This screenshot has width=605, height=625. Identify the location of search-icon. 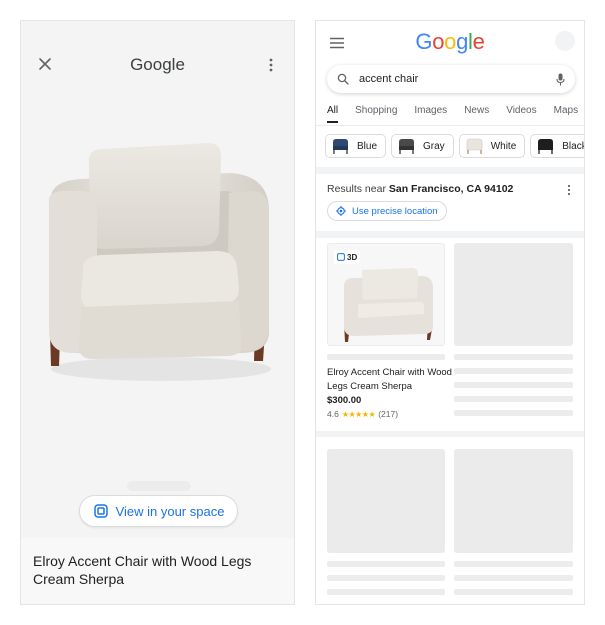
(343, 79).